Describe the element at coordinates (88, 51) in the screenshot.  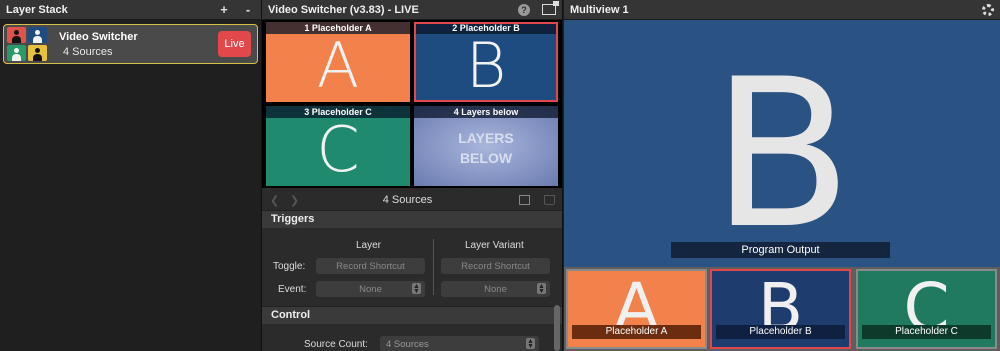
I see `layer-subtitle: 4 Sources` at that location.